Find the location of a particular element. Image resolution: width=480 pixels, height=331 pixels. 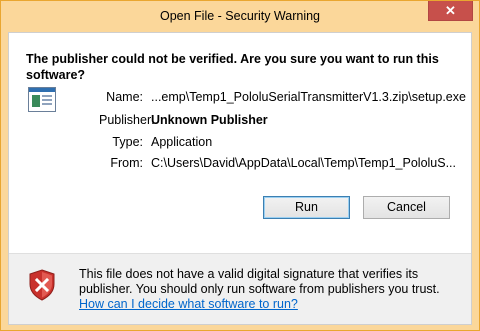

close-icon: ✕ is located at coordinates (450, 10).